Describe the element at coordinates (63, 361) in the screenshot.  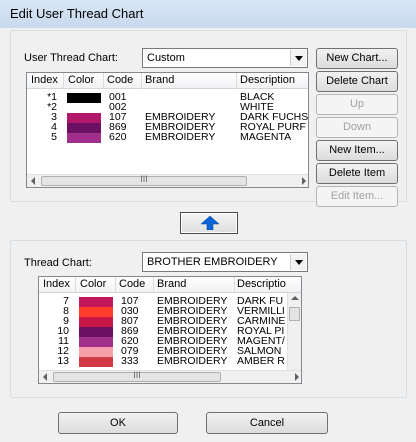
I see `row-index: 13` at that location.